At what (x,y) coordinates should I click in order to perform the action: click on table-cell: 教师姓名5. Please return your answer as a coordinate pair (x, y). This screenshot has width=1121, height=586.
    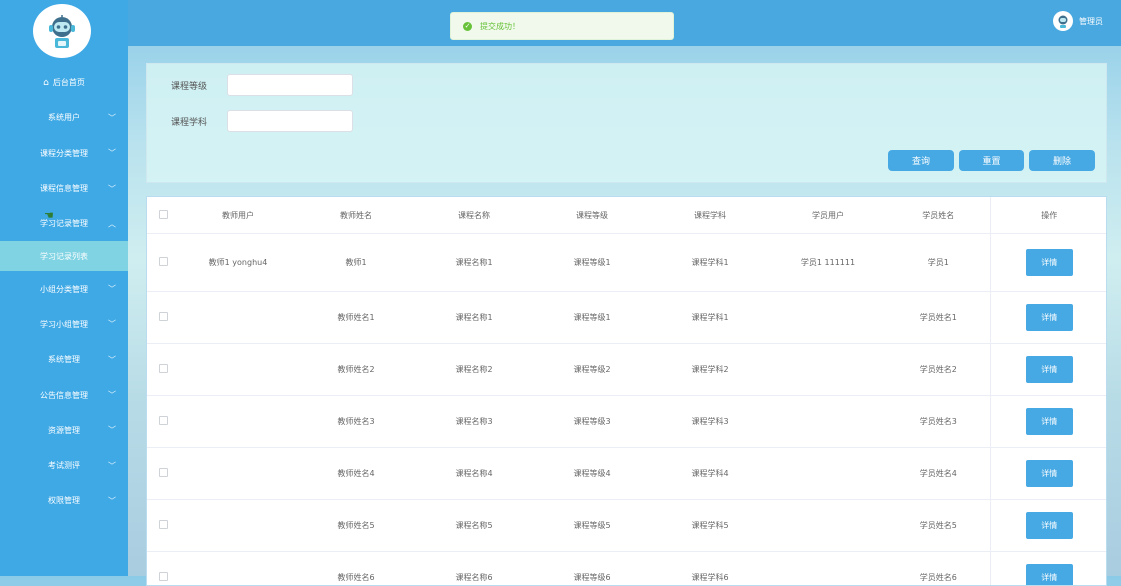
    Looking at the image, I should click on (356, 526).